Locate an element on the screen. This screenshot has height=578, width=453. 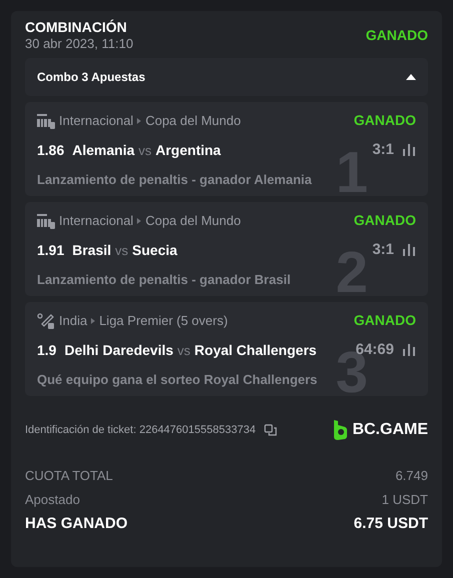
team-name: Royal Challengers is located at coordinates (255, 350).